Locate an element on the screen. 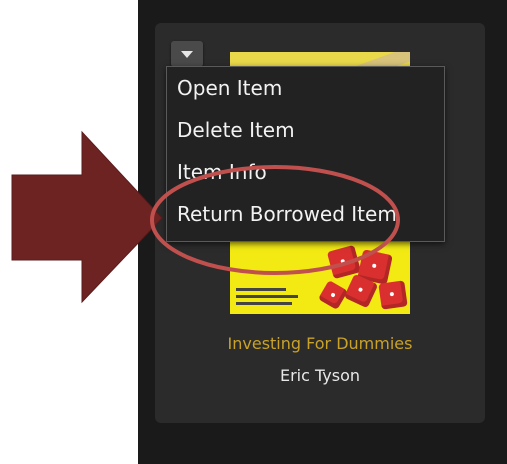 The height and width of the screenshot is (464, 507). highlight-ellipse is located at coordinates (275, 220).